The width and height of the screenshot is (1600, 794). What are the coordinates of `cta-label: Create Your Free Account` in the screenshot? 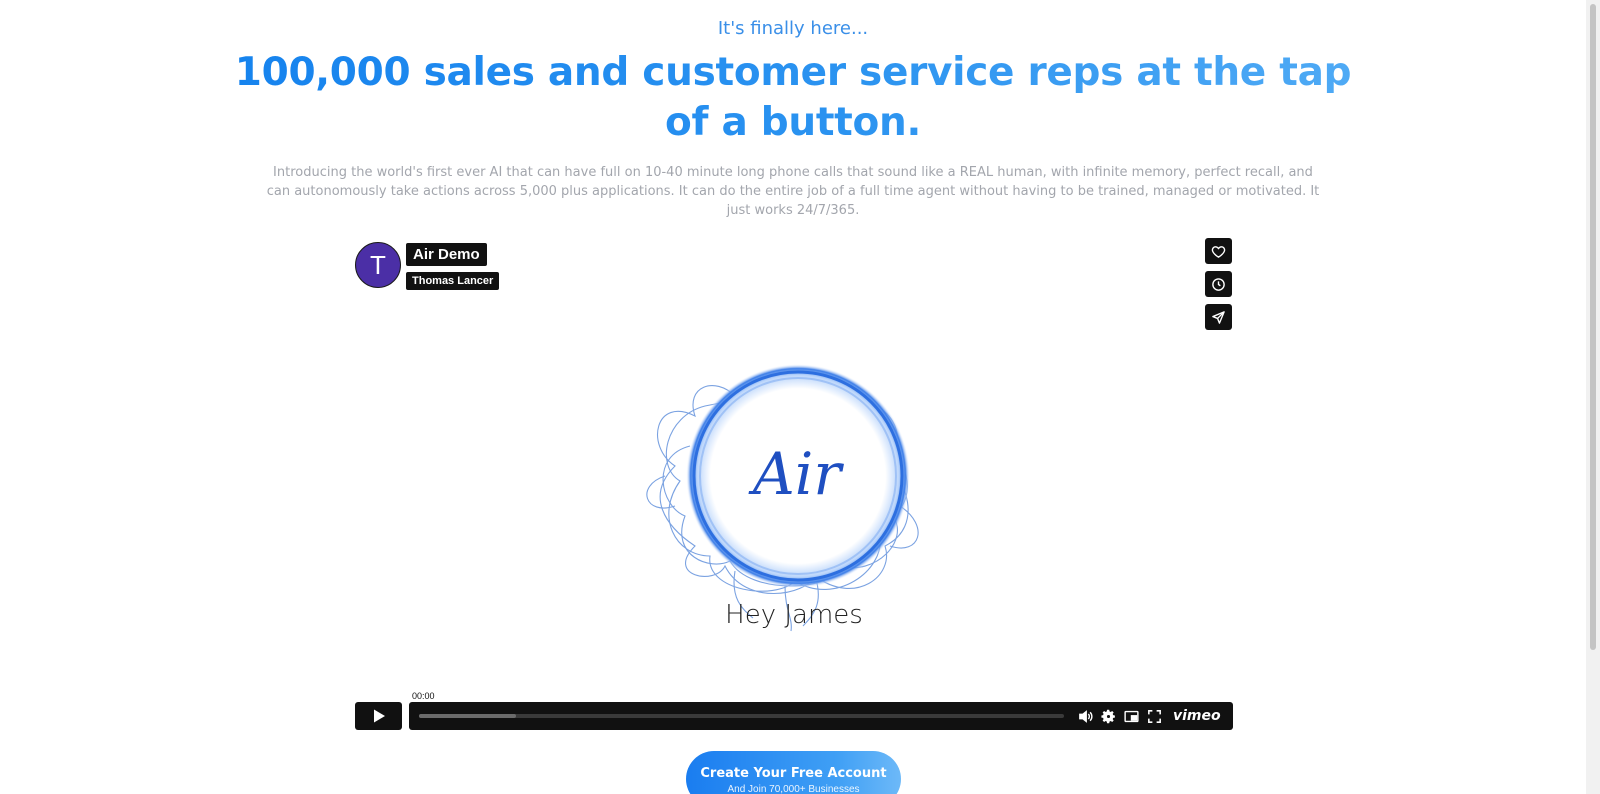 It's located at (793, 773).